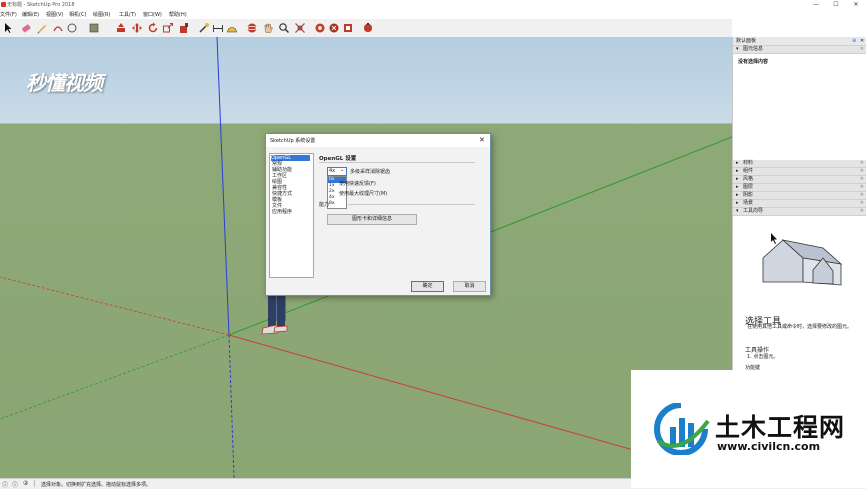  What do you see at coordinates (342, 170) in the screenshot?
I see `chevron-down-icon: ⌄` at bounding box center [342, 170].